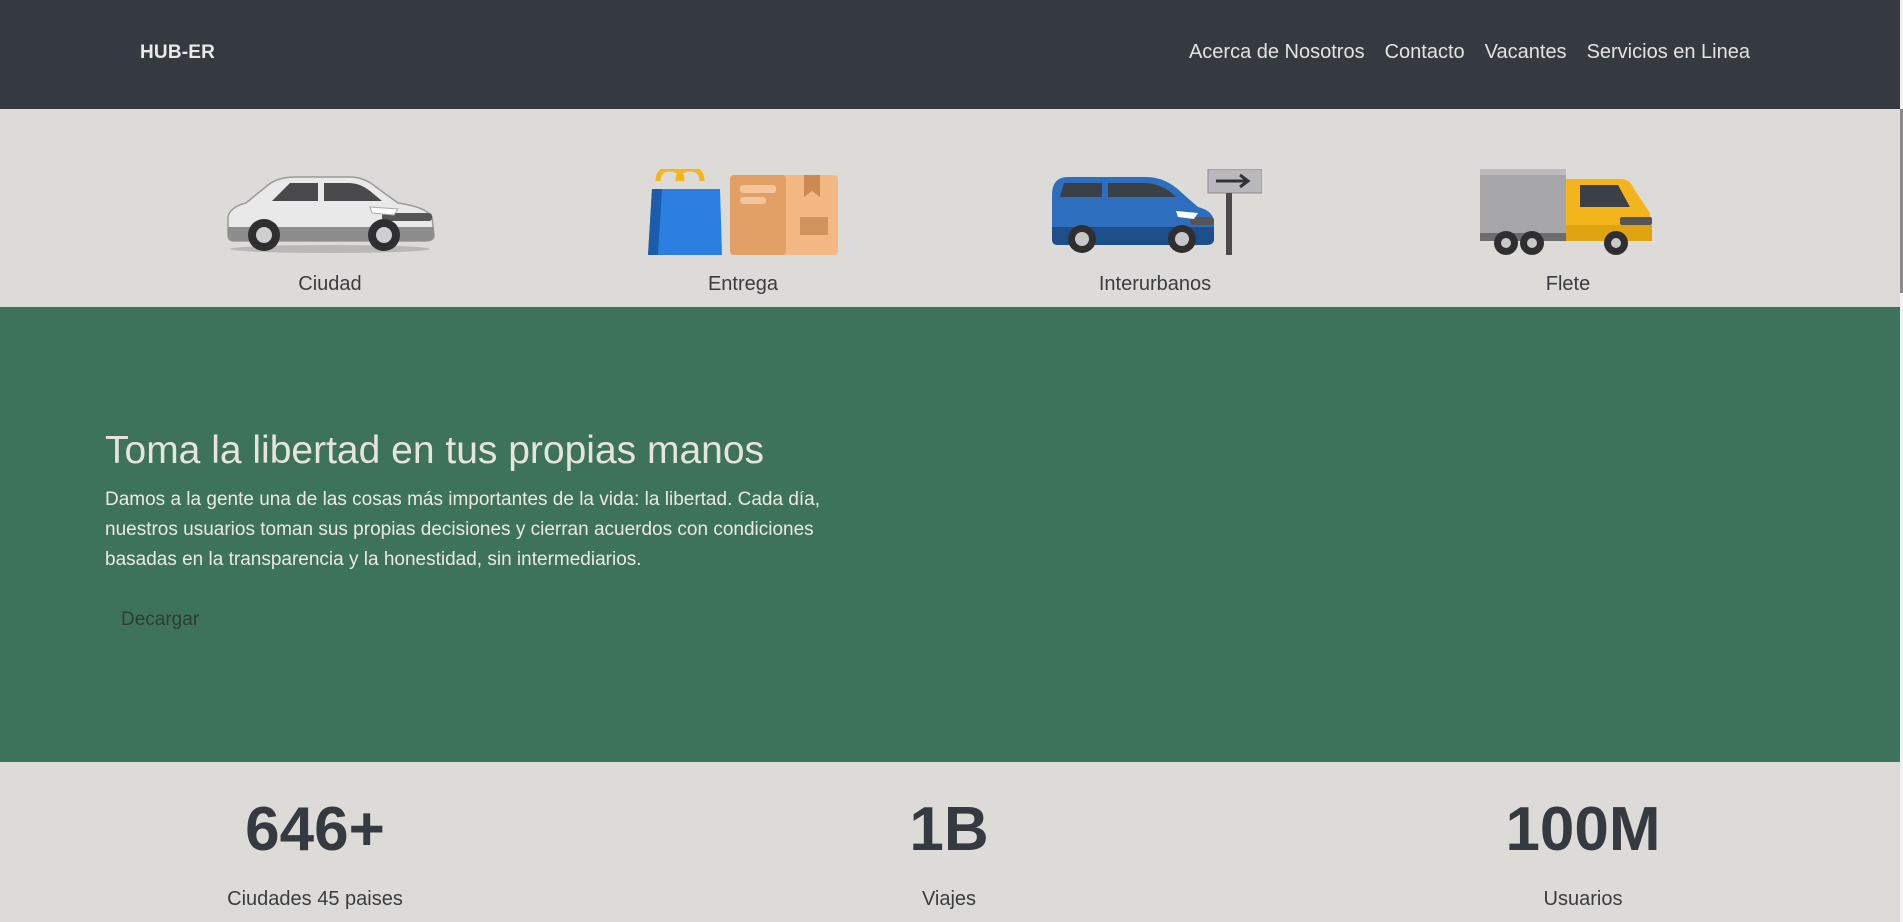  Describe the element at coordinates (315, 899) in the screenshot. I see `stat-label: Ciudades 45 paises` at that location.